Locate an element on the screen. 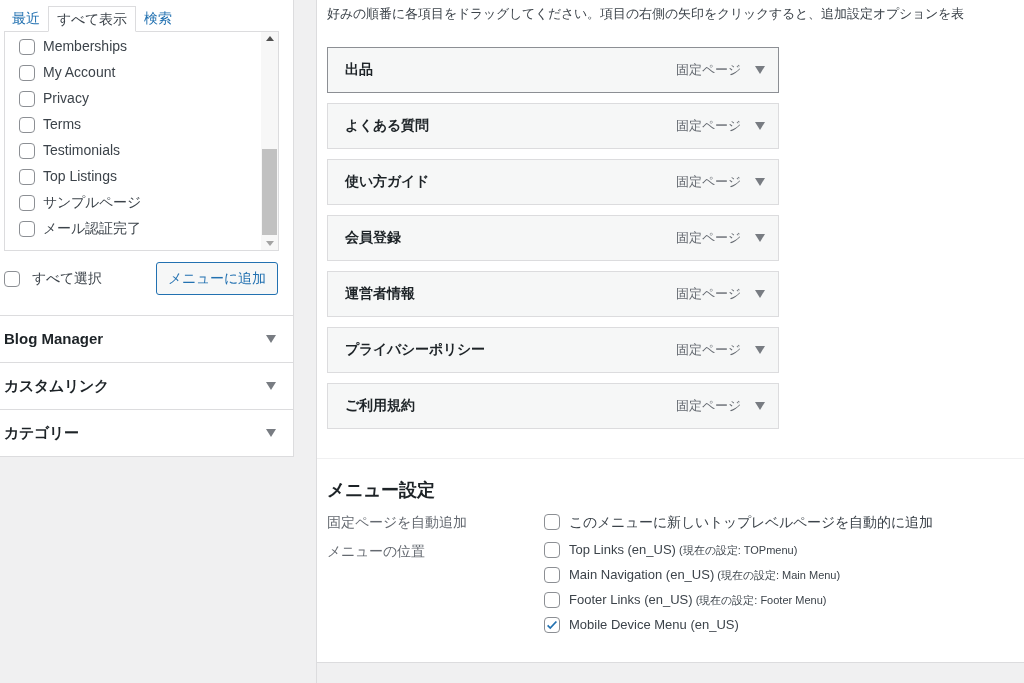 The image size is (1024, 683). instructions: 好みの順番に各項目をドラッグしてください。項目の右側の矢印をクリックすると、追加設定オプションを表 is located at coordinates (646, 14).